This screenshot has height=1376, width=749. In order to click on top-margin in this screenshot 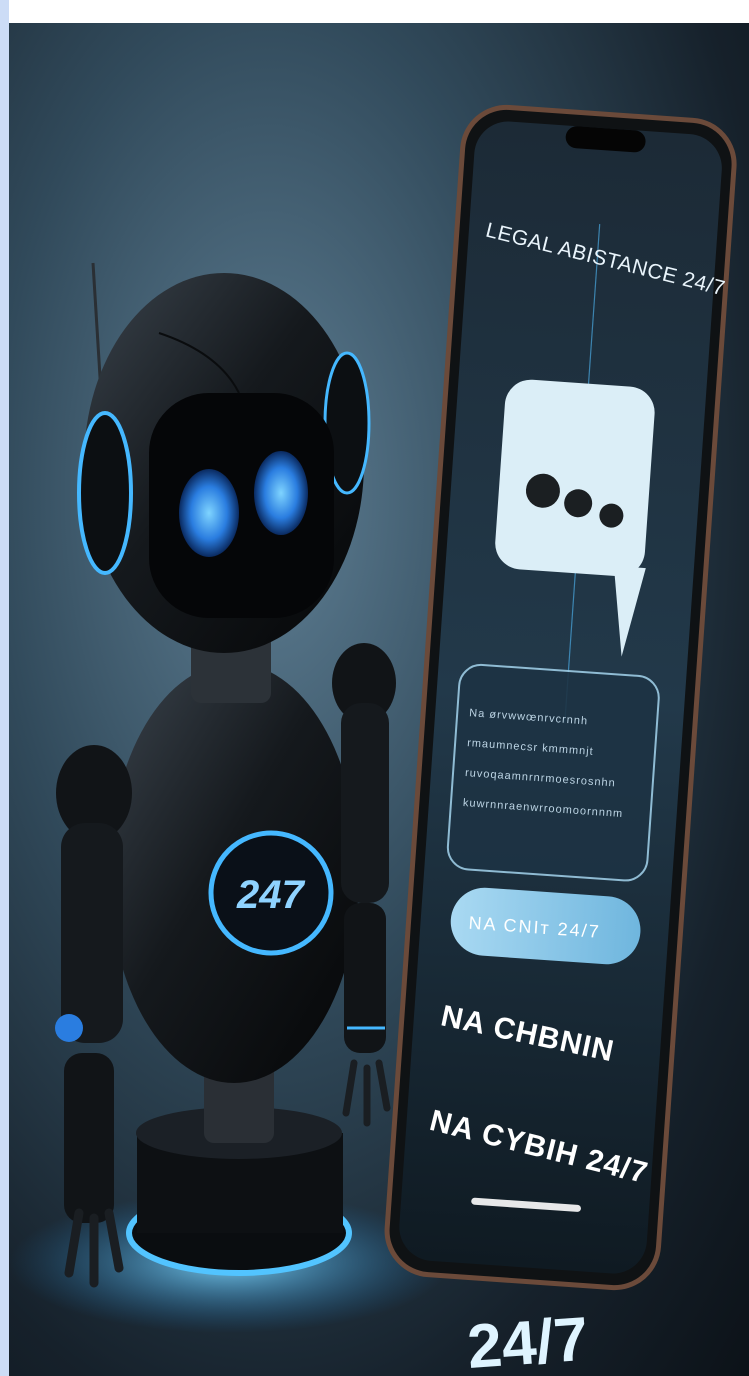, I will do `click(374, 11)`.